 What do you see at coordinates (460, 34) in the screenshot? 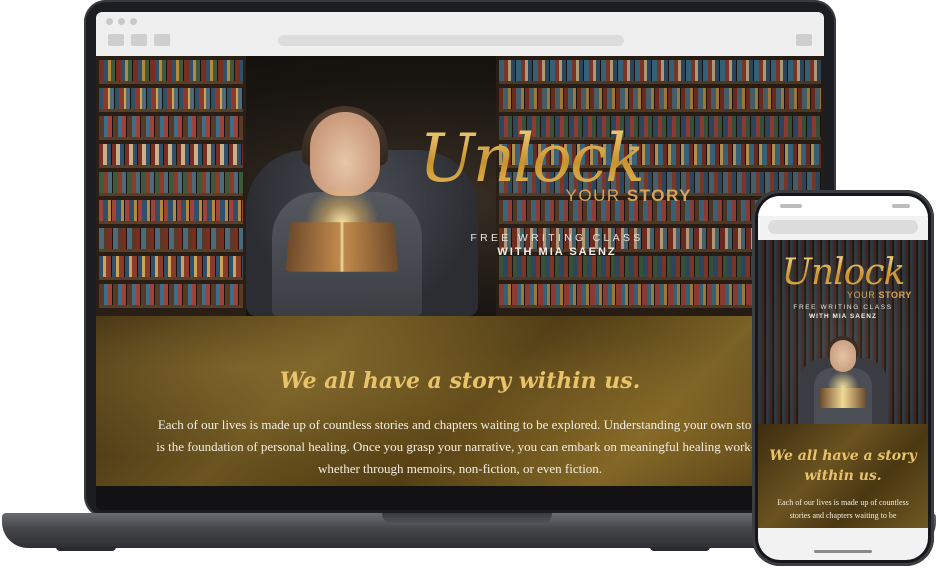
I see `browser-toolbar` at bounding box center [460, 34].